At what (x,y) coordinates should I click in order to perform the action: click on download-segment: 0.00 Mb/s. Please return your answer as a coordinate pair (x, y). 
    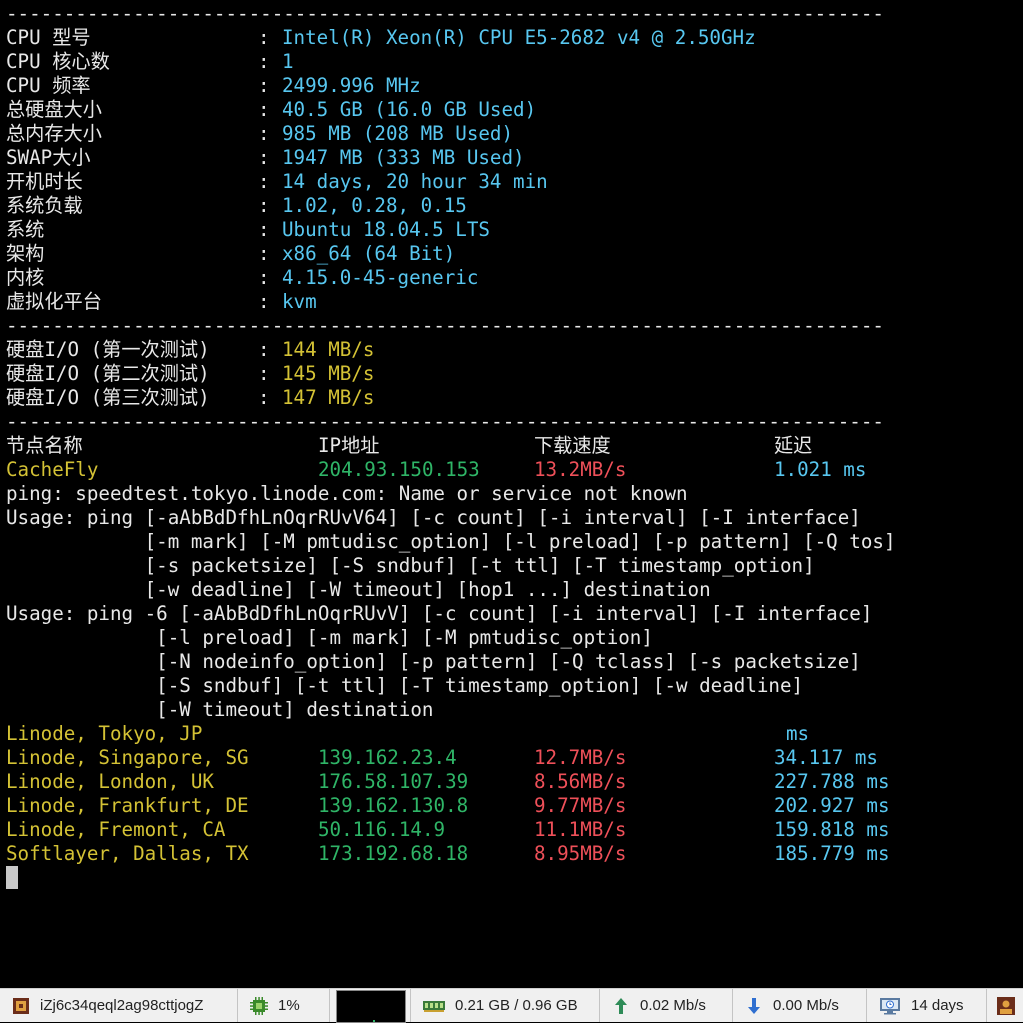
    Looking at the image, I should click on (800, 1005).